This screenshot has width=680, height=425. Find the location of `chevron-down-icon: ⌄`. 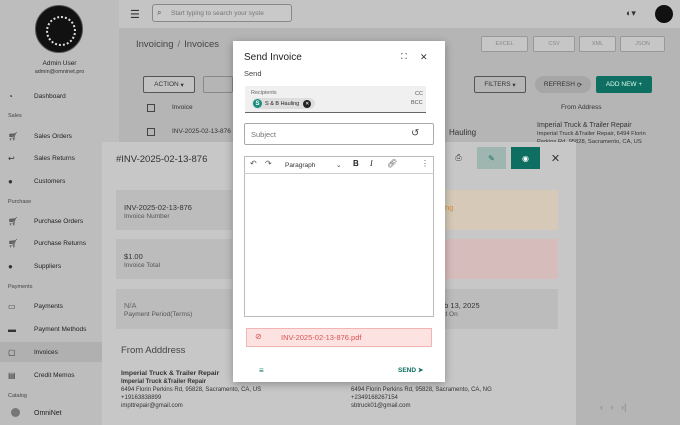

chevron-down-icon: ⌄ is located at coordinates (339, 165).